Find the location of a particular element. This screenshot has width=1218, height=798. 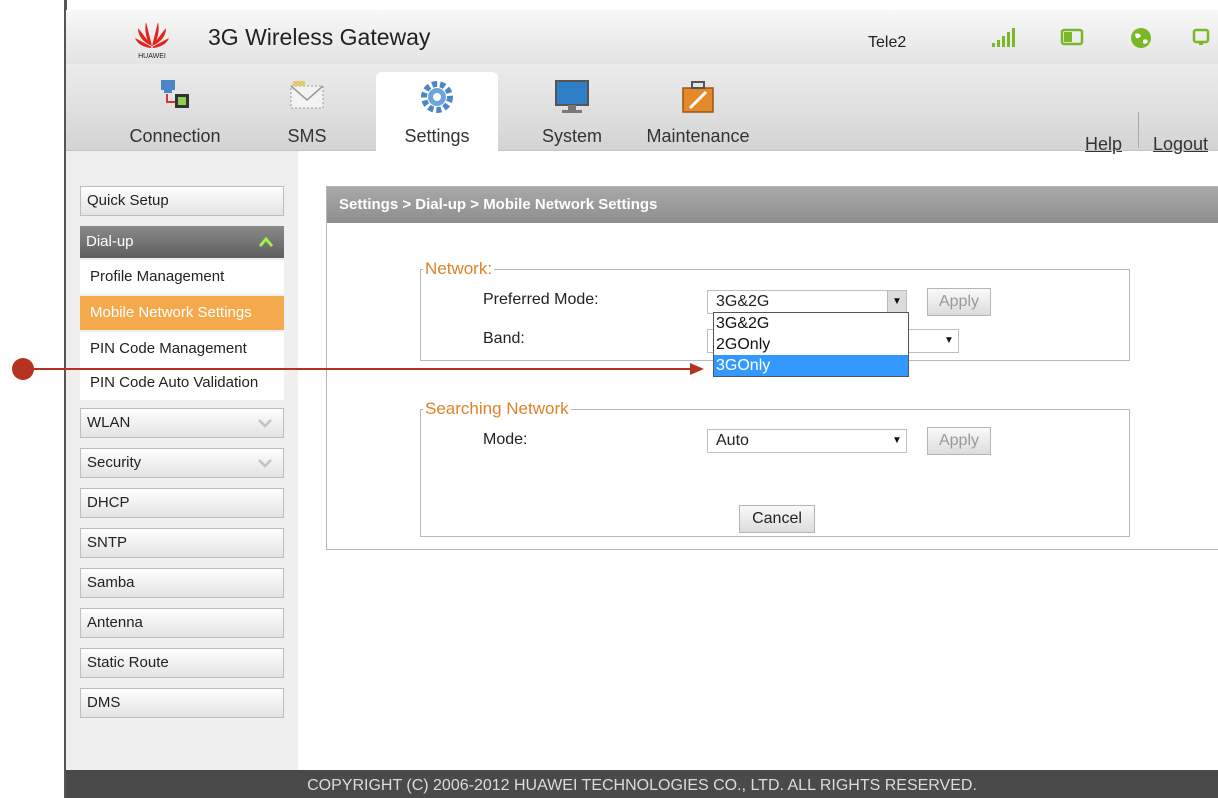

annotation-arrow is located at coordinates (369, 369).